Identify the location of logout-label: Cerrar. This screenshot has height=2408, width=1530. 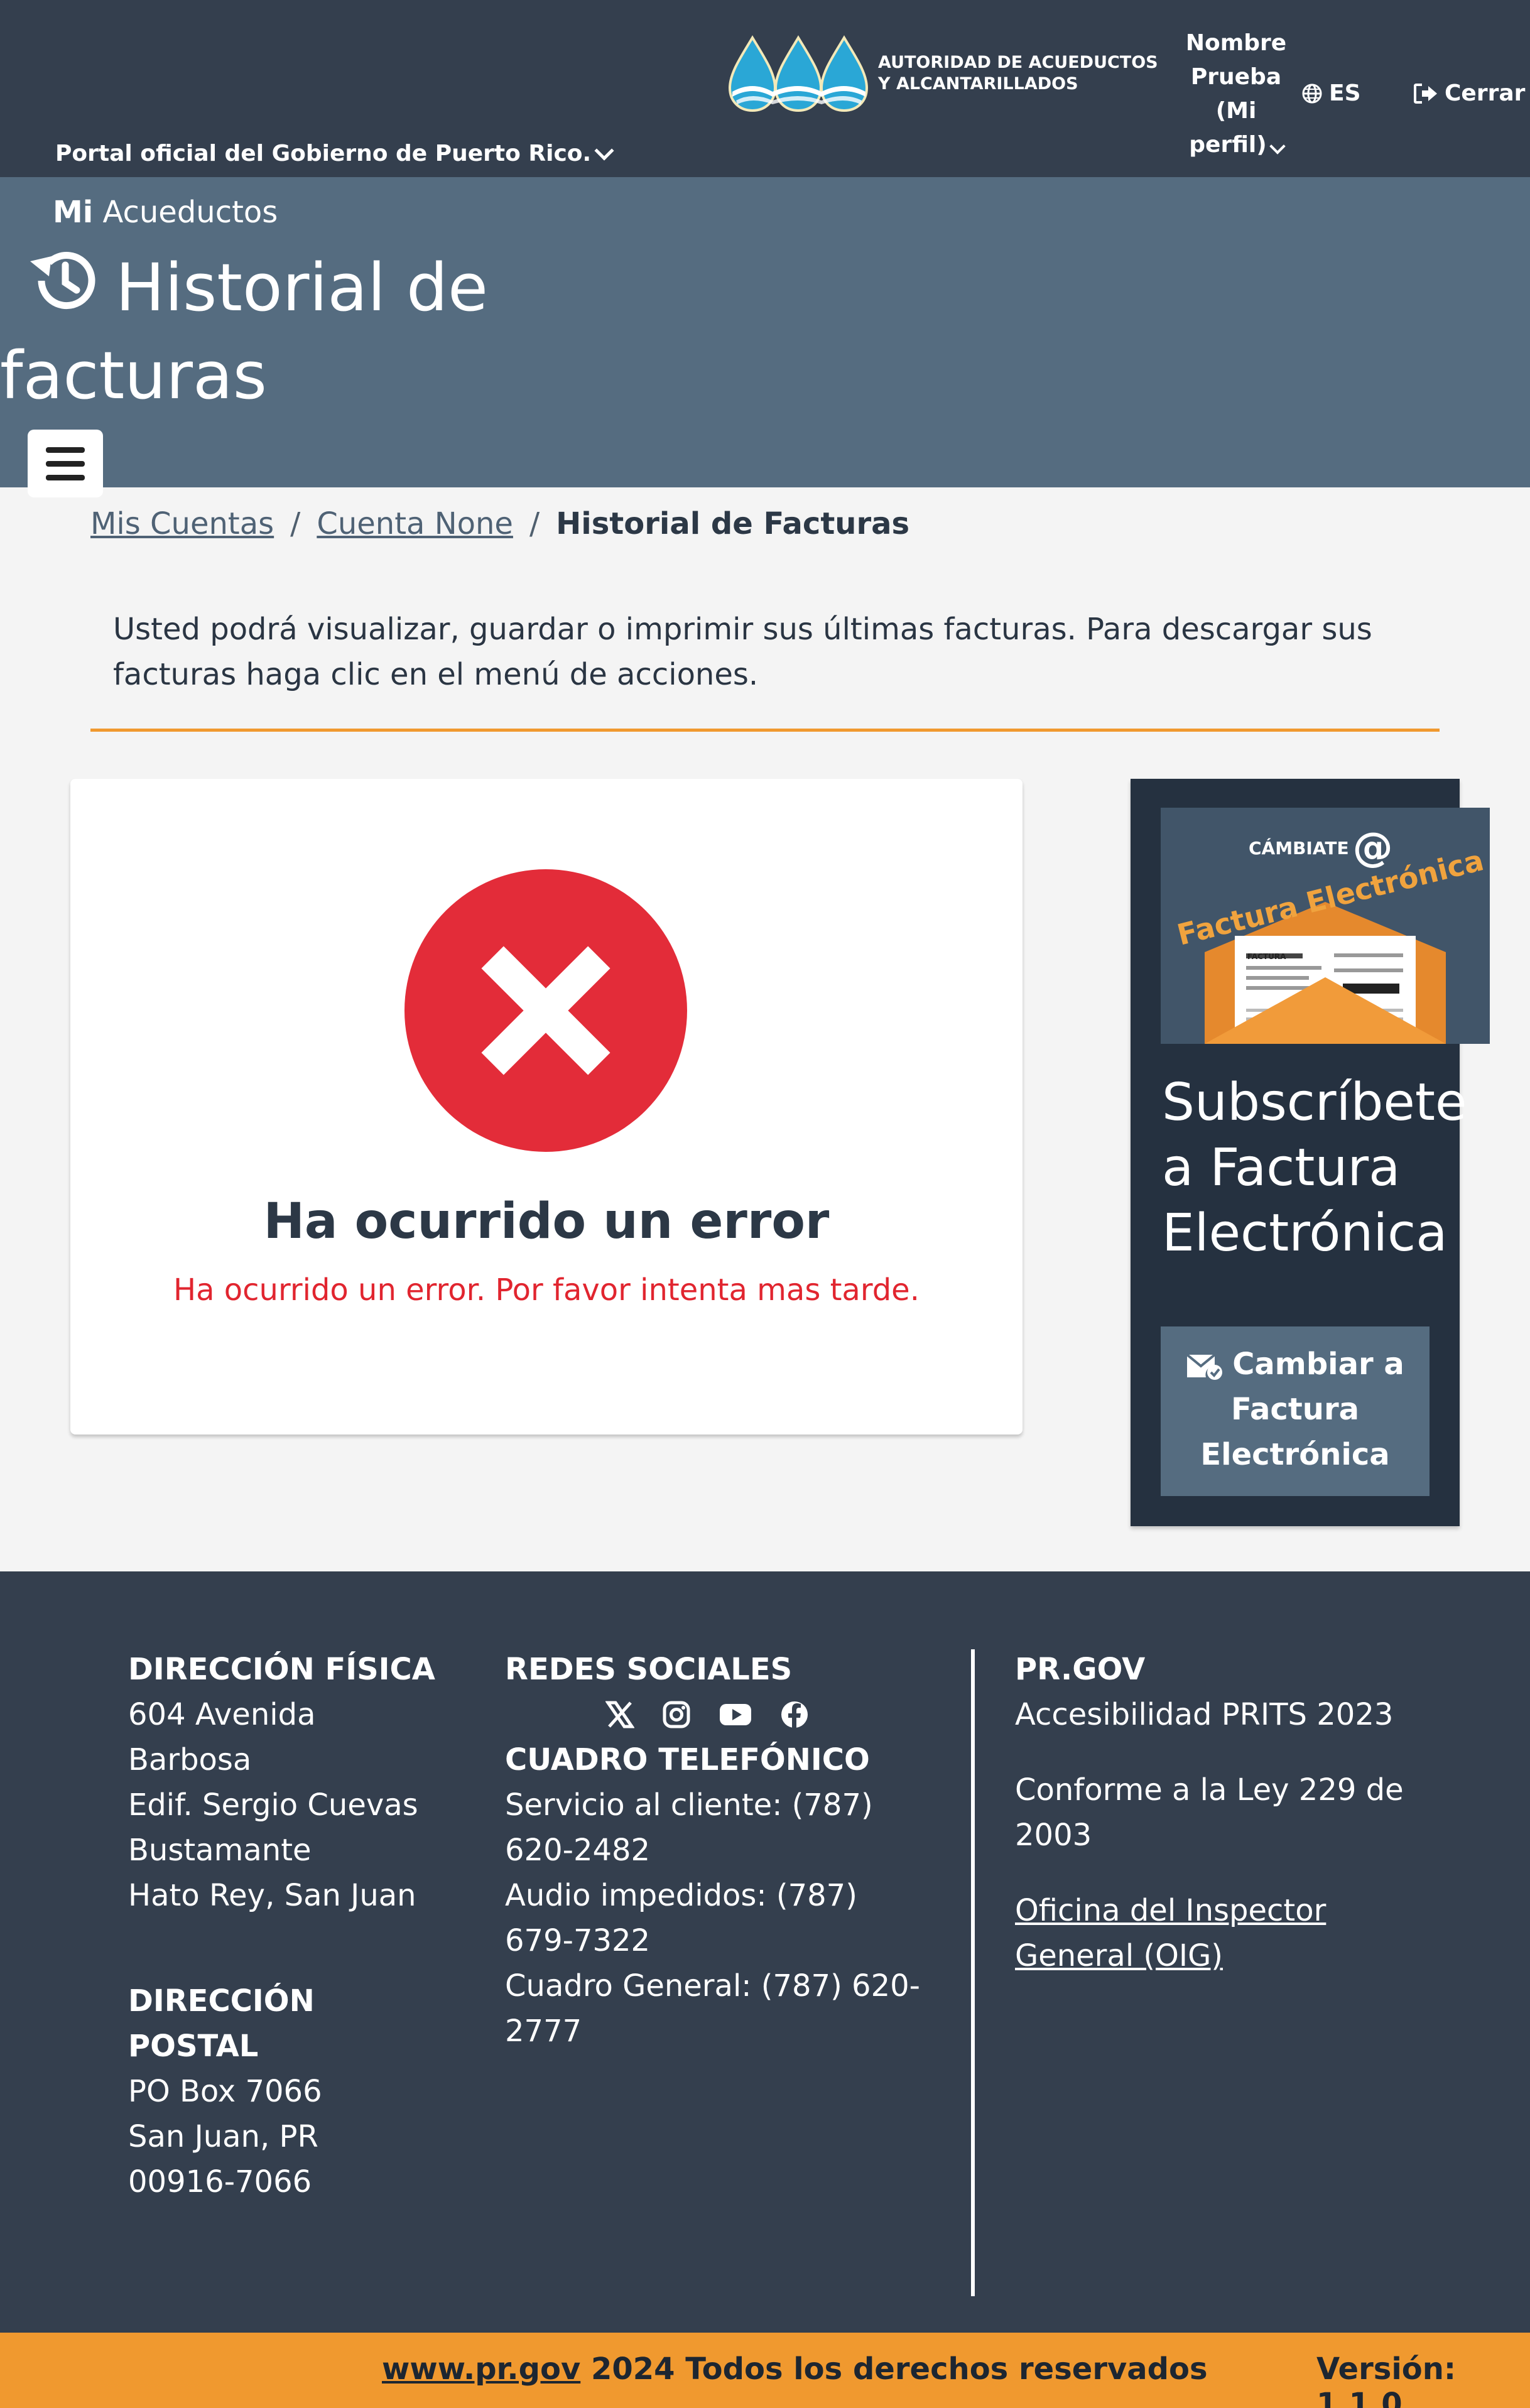
(1485, 93).